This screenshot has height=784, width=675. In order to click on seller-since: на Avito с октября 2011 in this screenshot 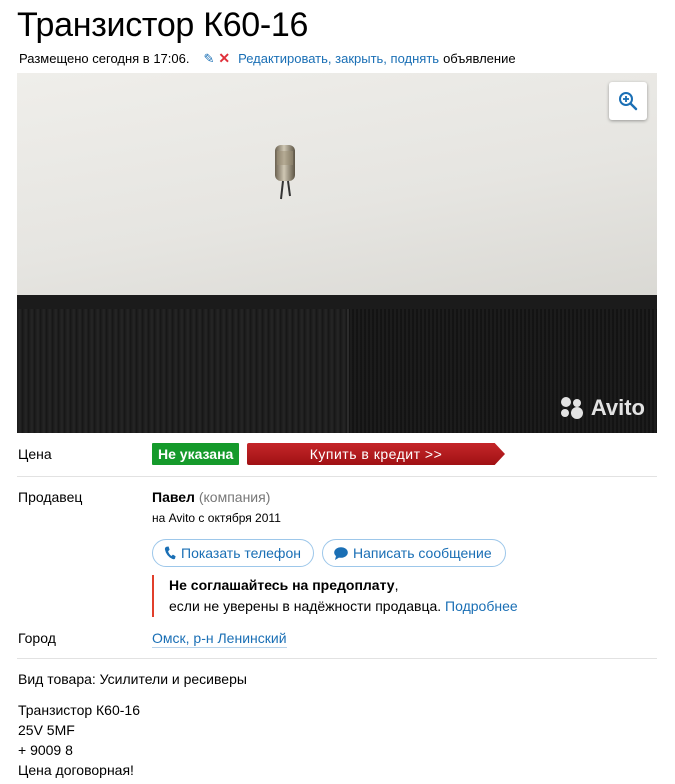, I will do `click(216, 518)`.